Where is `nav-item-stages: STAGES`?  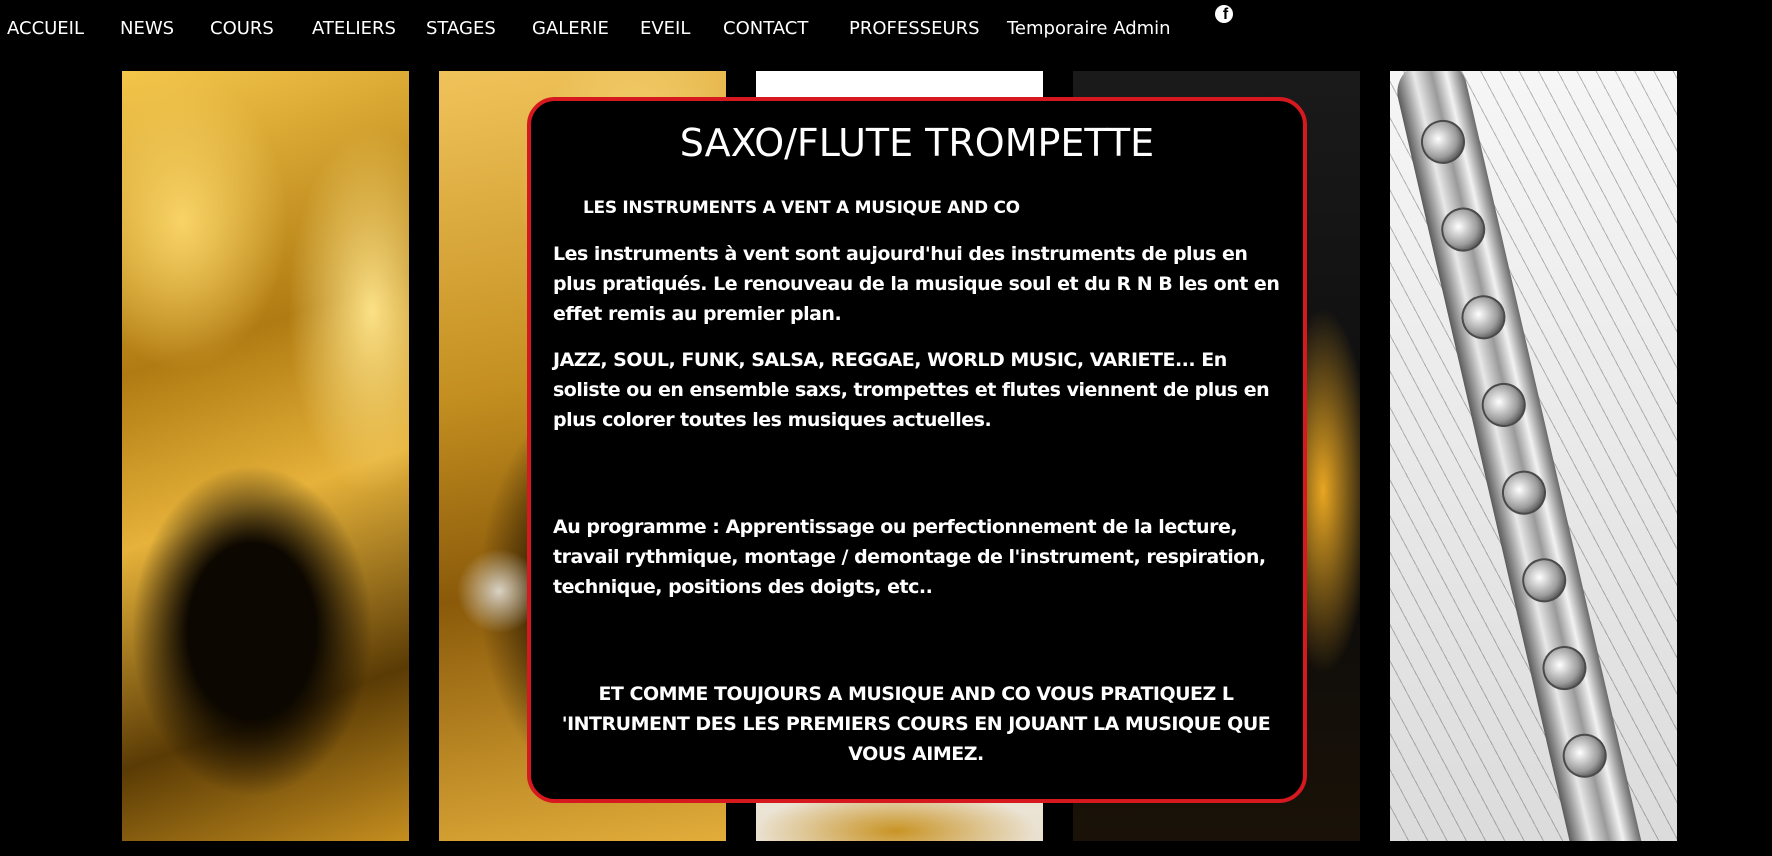
nav-item-stages: STAGES is located at coordinates (461, 28).